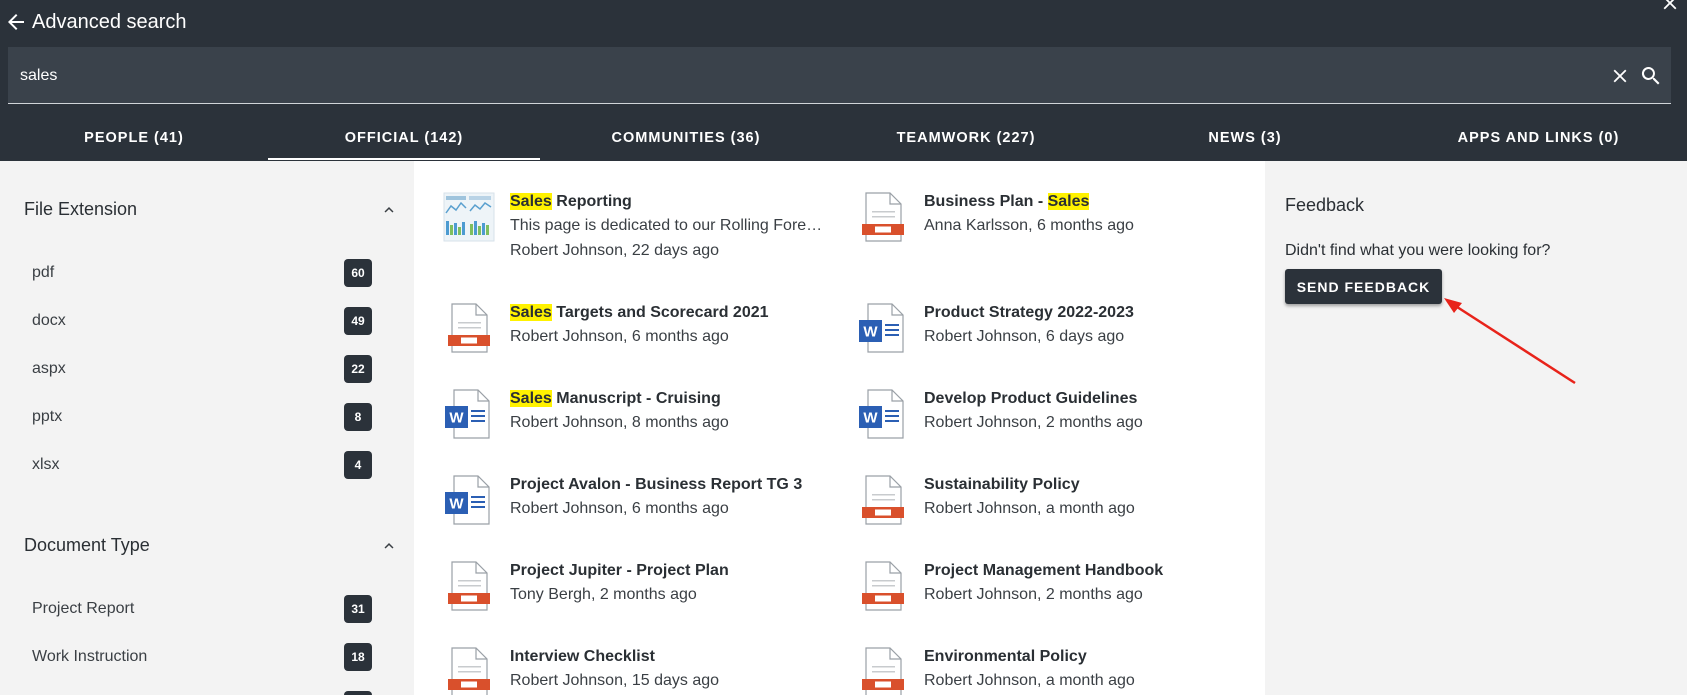  I want to click on result-title: Project Management Handbook, so click(1043, 571).